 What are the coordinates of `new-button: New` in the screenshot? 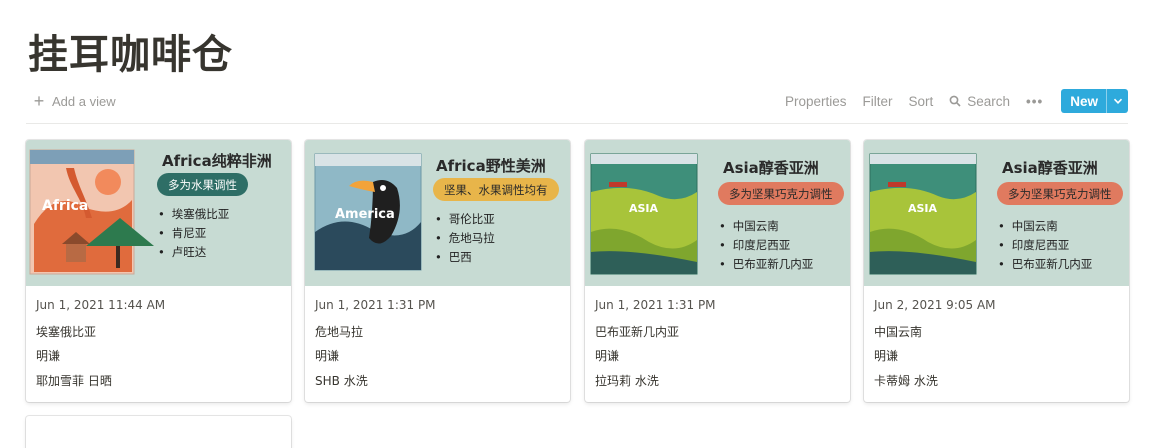 It's located at (1094, 101).